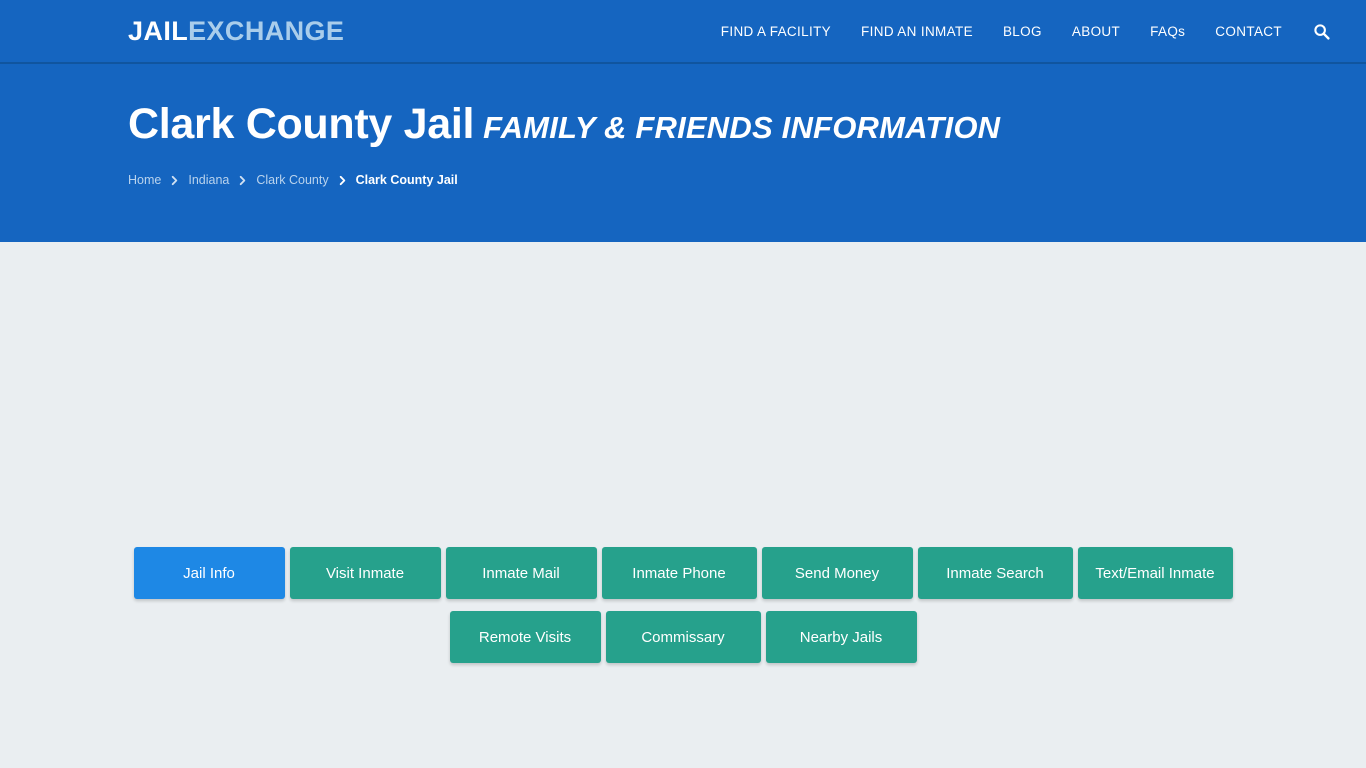 This screenshot has height=768, width=1366. What do you see at coordinates (742, 127) in the screenshot?
I see `page-title-subtitle: FAMILY & FRIENDS INFORMATION` at bounding box center [742, 127].